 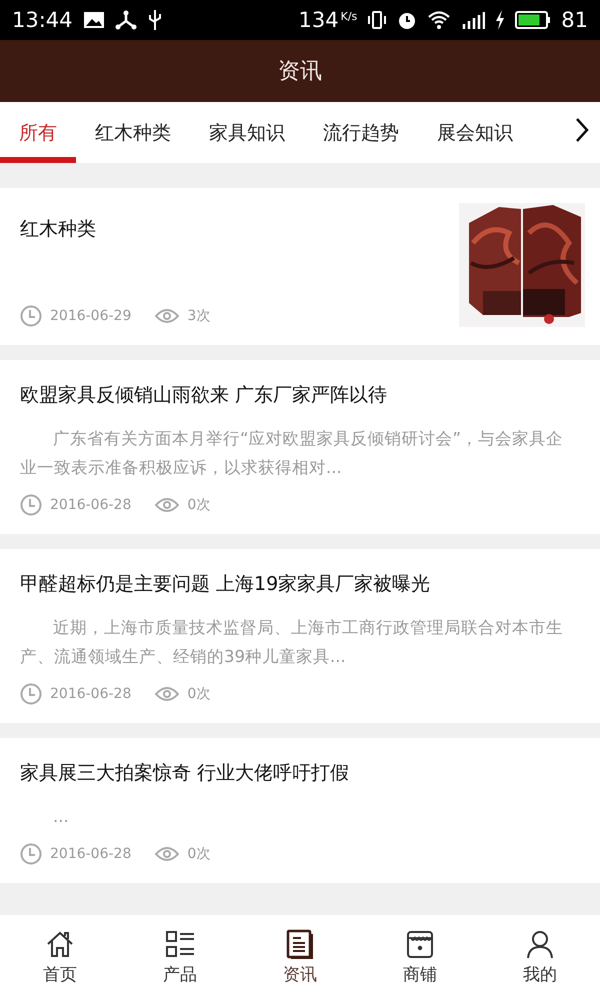 I want to click on usb-icon, so click(x=154, y=20).